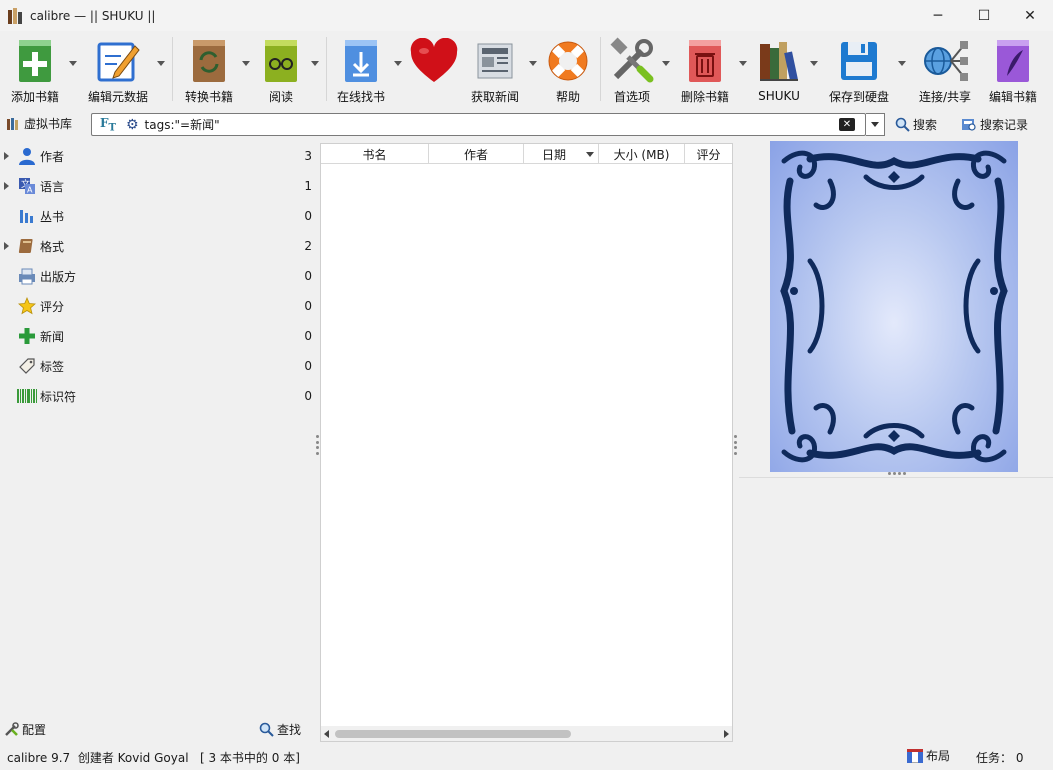 The width and height of the screenshot is (1053, 770). Describe the element at coordinates (159, 306) in the screenshot. I see `tag-category-rating: 评分 0` at that location.